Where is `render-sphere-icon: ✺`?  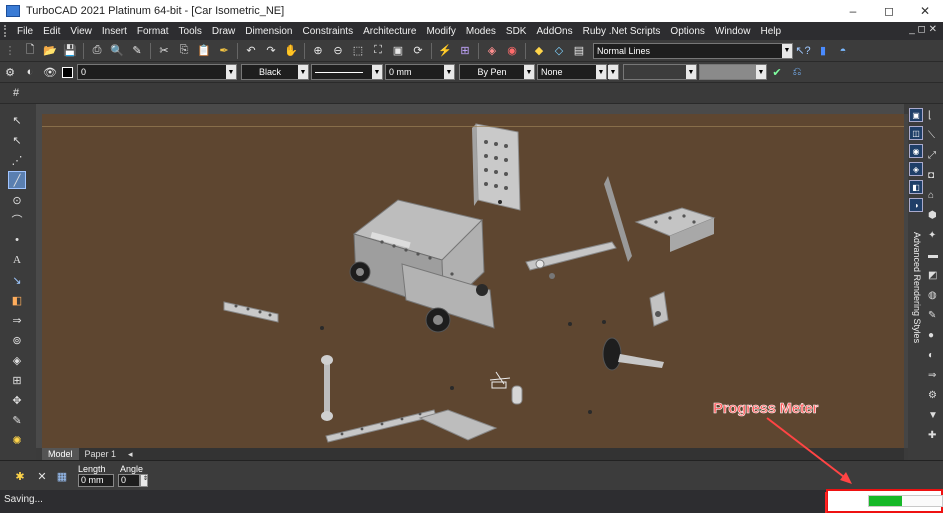
render-sphere-icon: ✺ is located at coordinates (17, 440).